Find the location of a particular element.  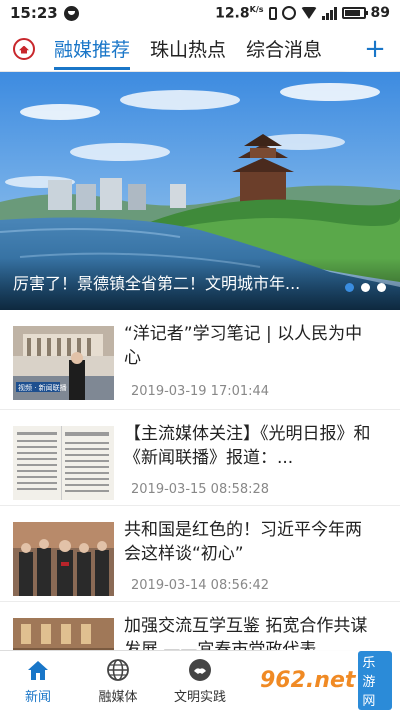

handshake-icon is located at coordinates (200, 670).